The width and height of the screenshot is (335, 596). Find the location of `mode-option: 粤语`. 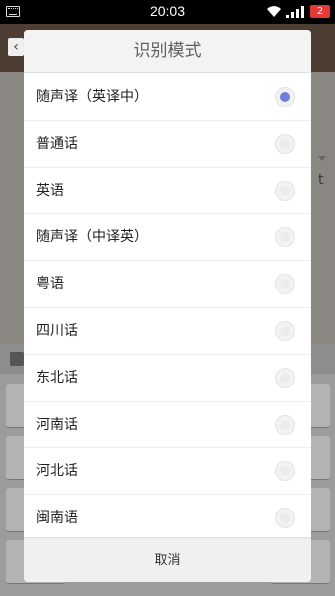

mode-option: 粤语 is located at coordinates (167, 284).